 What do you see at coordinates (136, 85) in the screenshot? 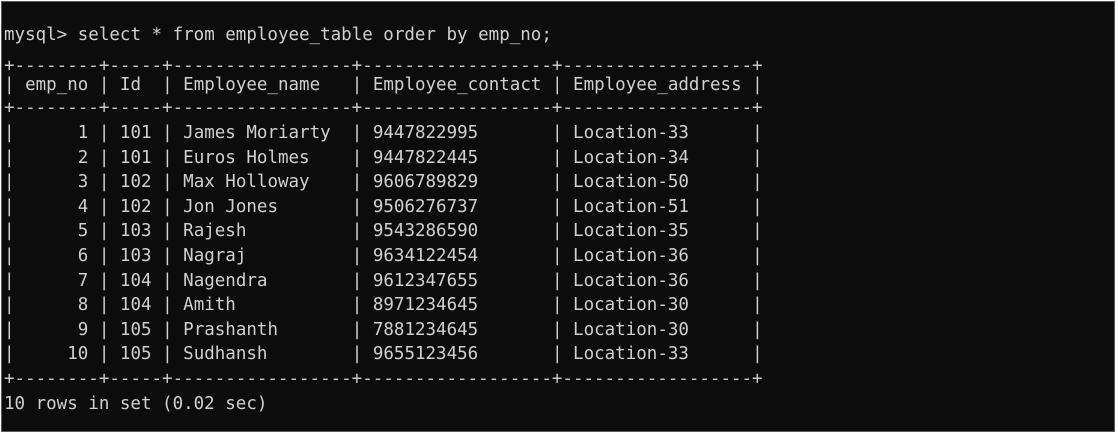
I see `column-header: Id` at bounding box center [136, 85].